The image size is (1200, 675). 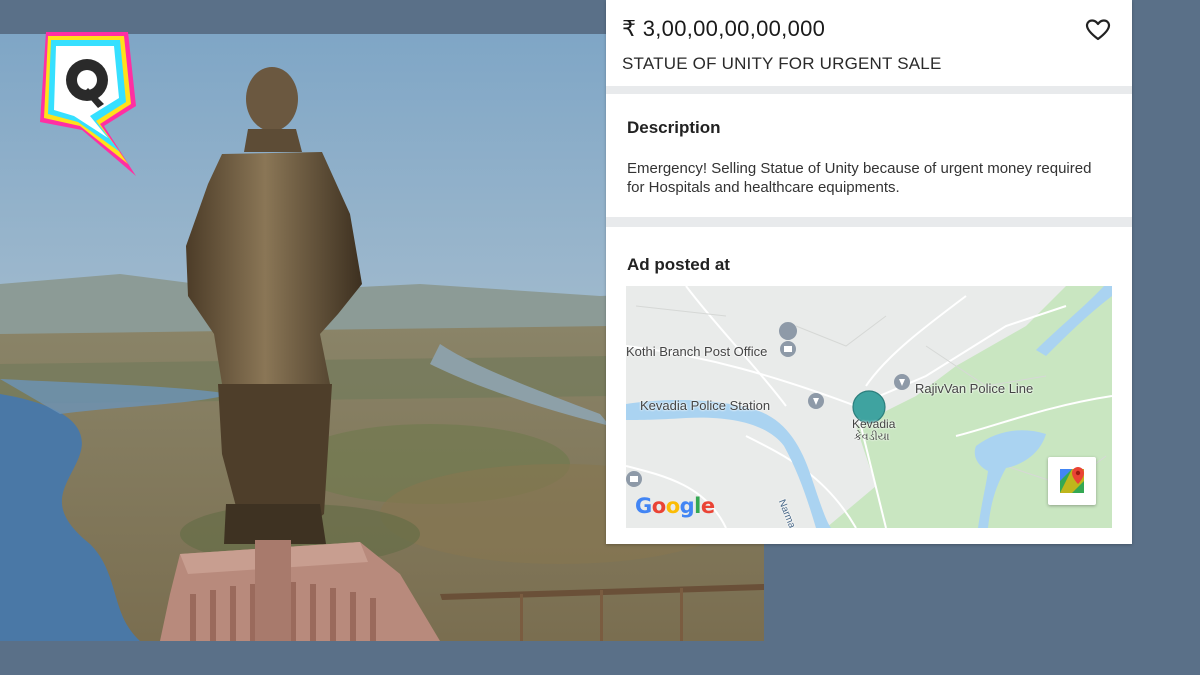 What do you see at coordinates (782, 63) in the screenshot?
I see `listing-title: STATUE OF UNITY FOR URGENT SALE` at bounding box center [782, 63].